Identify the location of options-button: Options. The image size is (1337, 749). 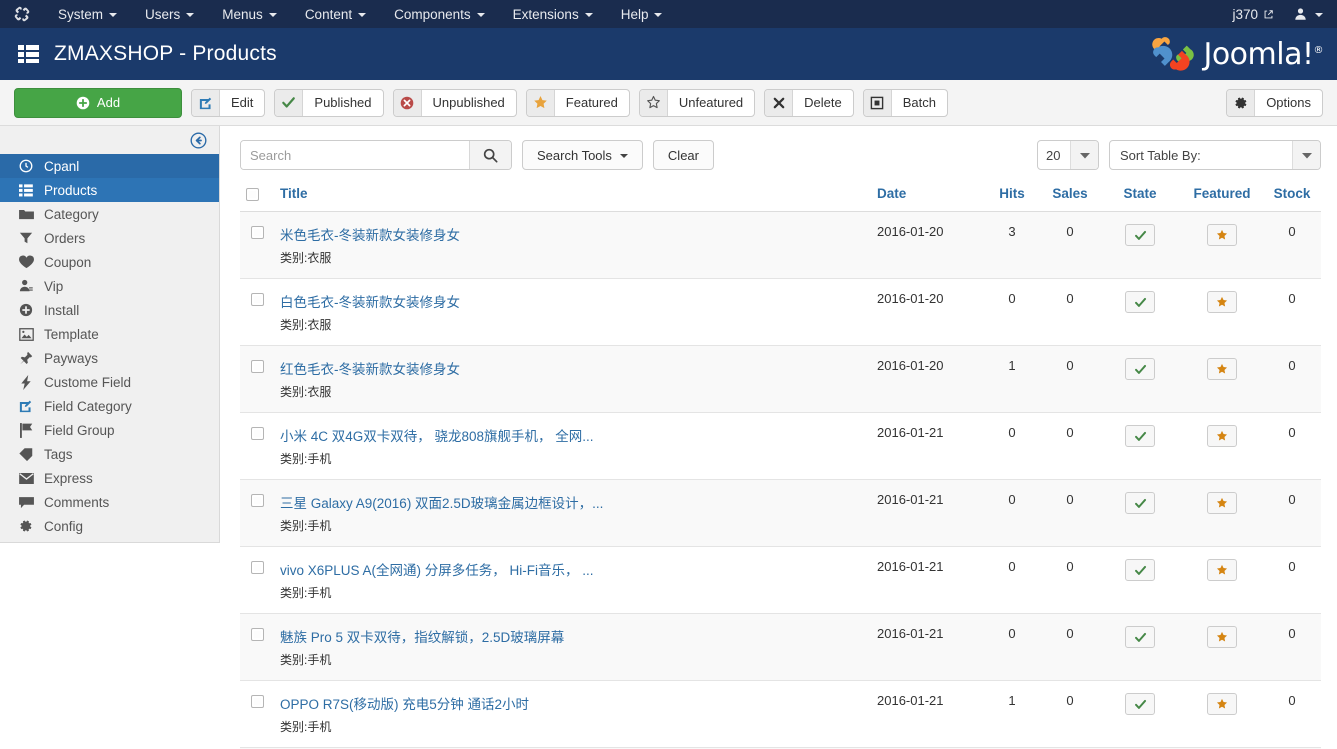
(1274, 102).